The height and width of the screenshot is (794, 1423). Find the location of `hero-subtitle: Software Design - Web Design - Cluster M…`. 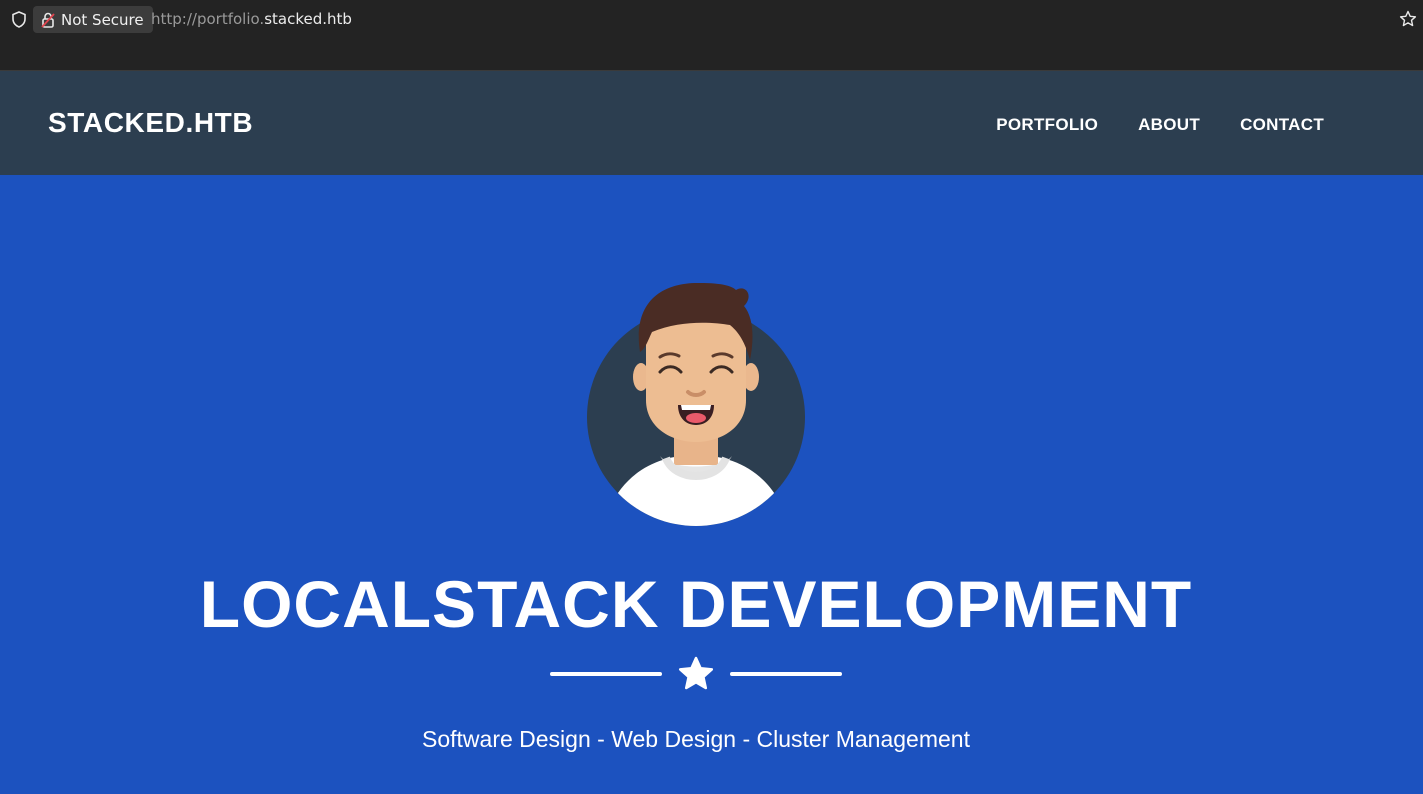

hero-subtitle: Software Design - Web Design - Cluster M… is located at coordinates (696, 739).